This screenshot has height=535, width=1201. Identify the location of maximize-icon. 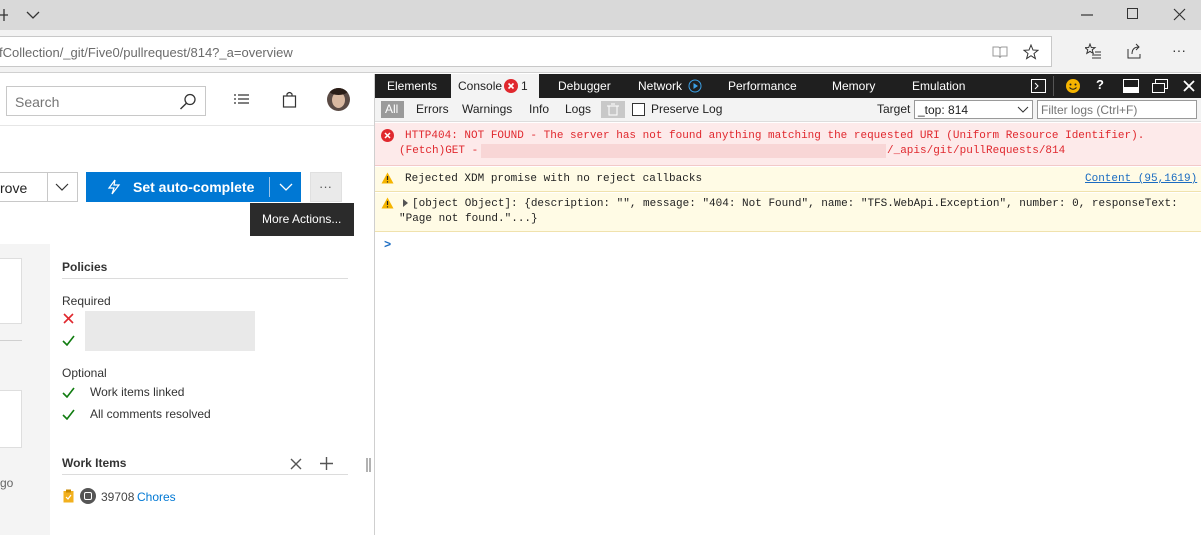
(1133, 14).